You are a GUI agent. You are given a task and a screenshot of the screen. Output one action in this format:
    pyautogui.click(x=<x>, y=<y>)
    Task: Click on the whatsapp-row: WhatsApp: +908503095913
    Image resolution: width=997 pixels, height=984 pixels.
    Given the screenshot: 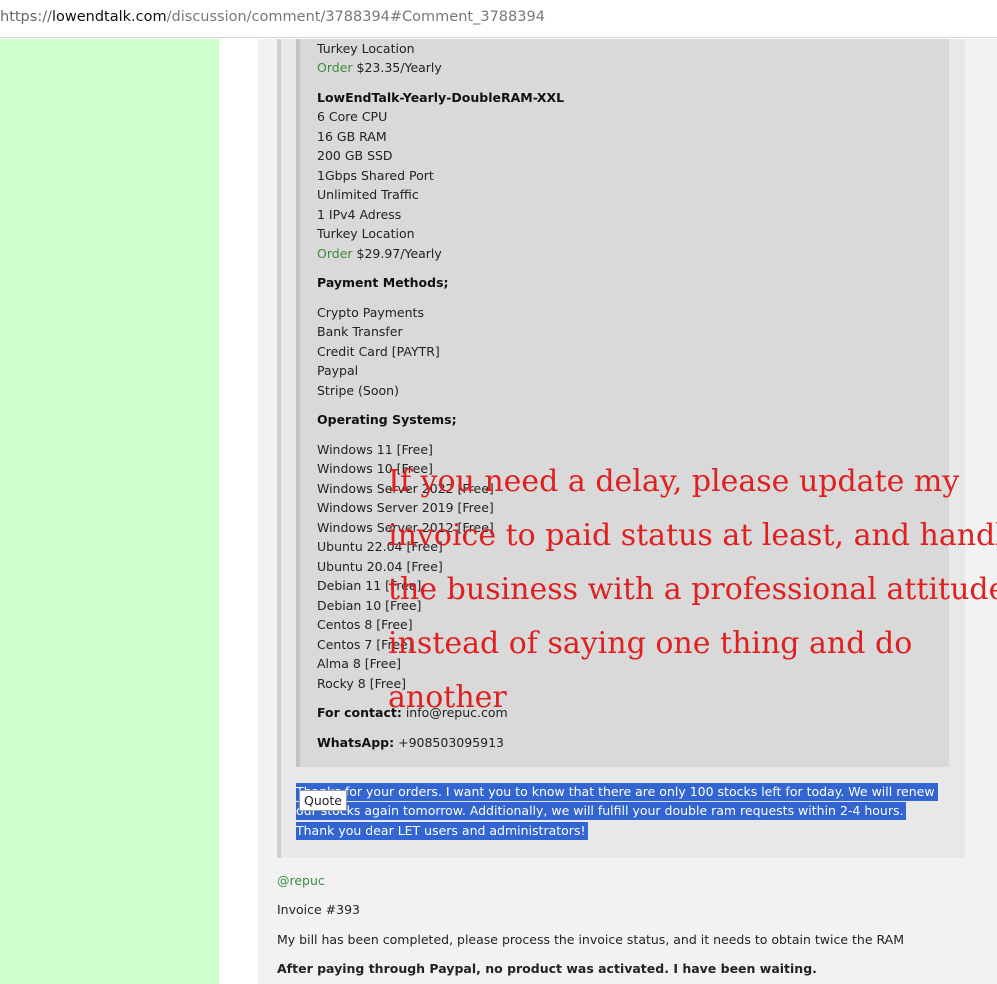 What is the action you would take?
    pyautogui.click(x=410, y=743)
    